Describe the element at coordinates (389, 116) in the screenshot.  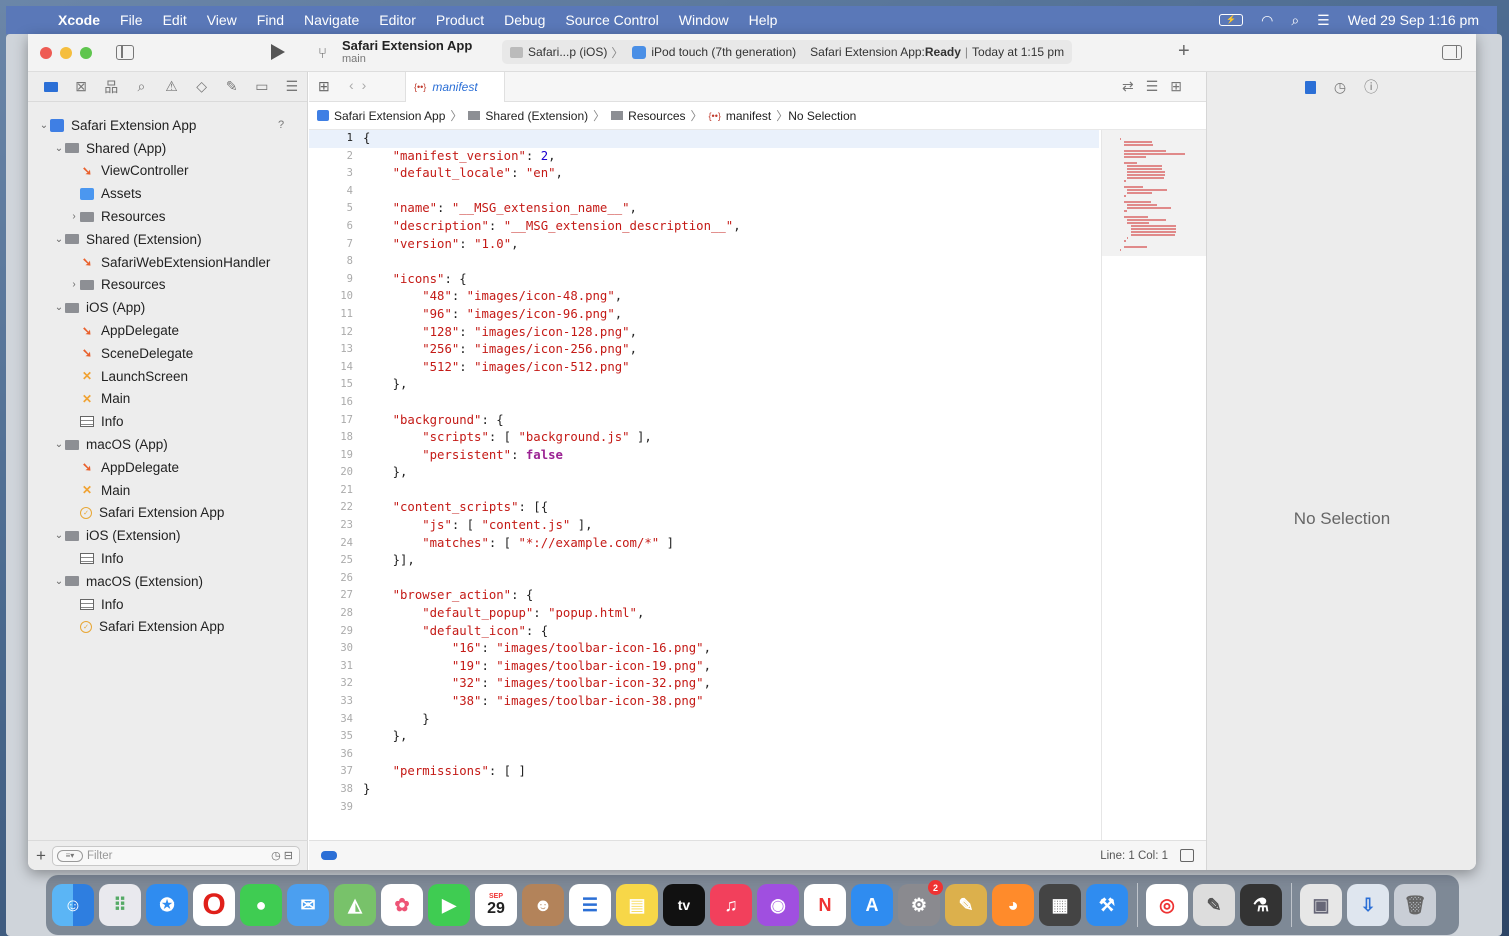
I see `jumpbar-project: Safari Extension App` at that location.